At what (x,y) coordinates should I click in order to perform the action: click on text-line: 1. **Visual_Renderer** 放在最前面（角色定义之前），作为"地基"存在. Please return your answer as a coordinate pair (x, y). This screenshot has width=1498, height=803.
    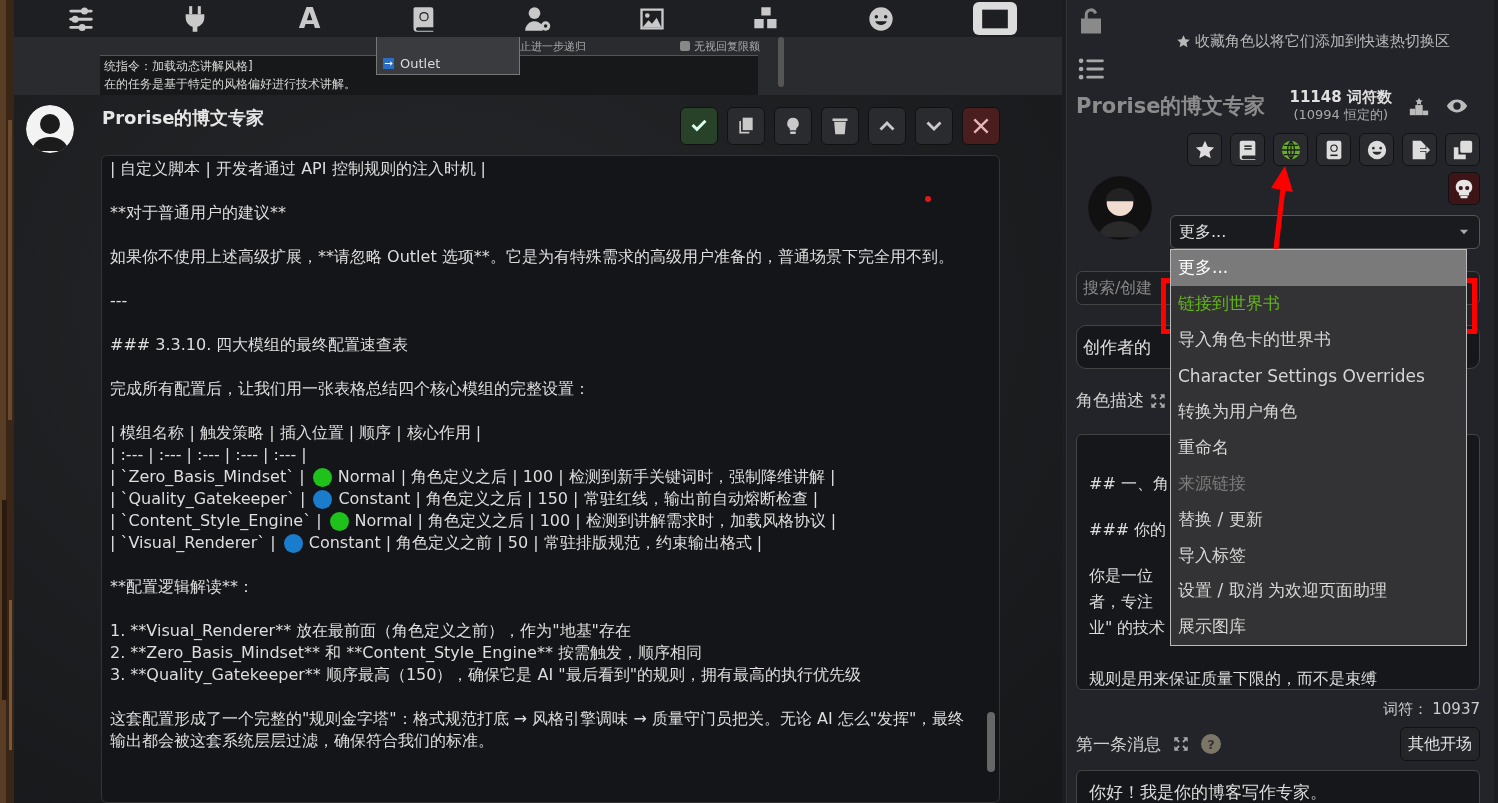
    Looking at the image, I should click on (370, 631).